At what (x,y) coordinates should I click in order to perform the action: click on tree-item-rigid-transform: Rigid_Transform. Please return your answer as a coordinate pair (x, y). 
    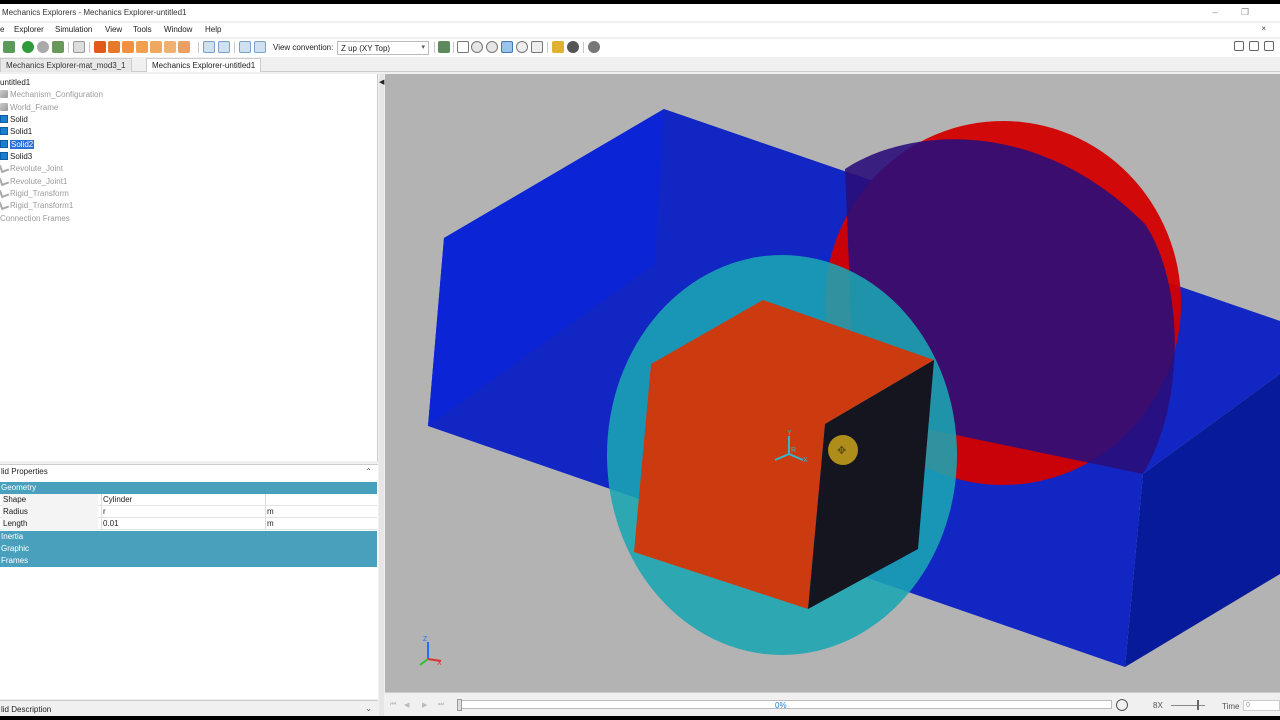
    Looking at the image, I should click on (34, 193).